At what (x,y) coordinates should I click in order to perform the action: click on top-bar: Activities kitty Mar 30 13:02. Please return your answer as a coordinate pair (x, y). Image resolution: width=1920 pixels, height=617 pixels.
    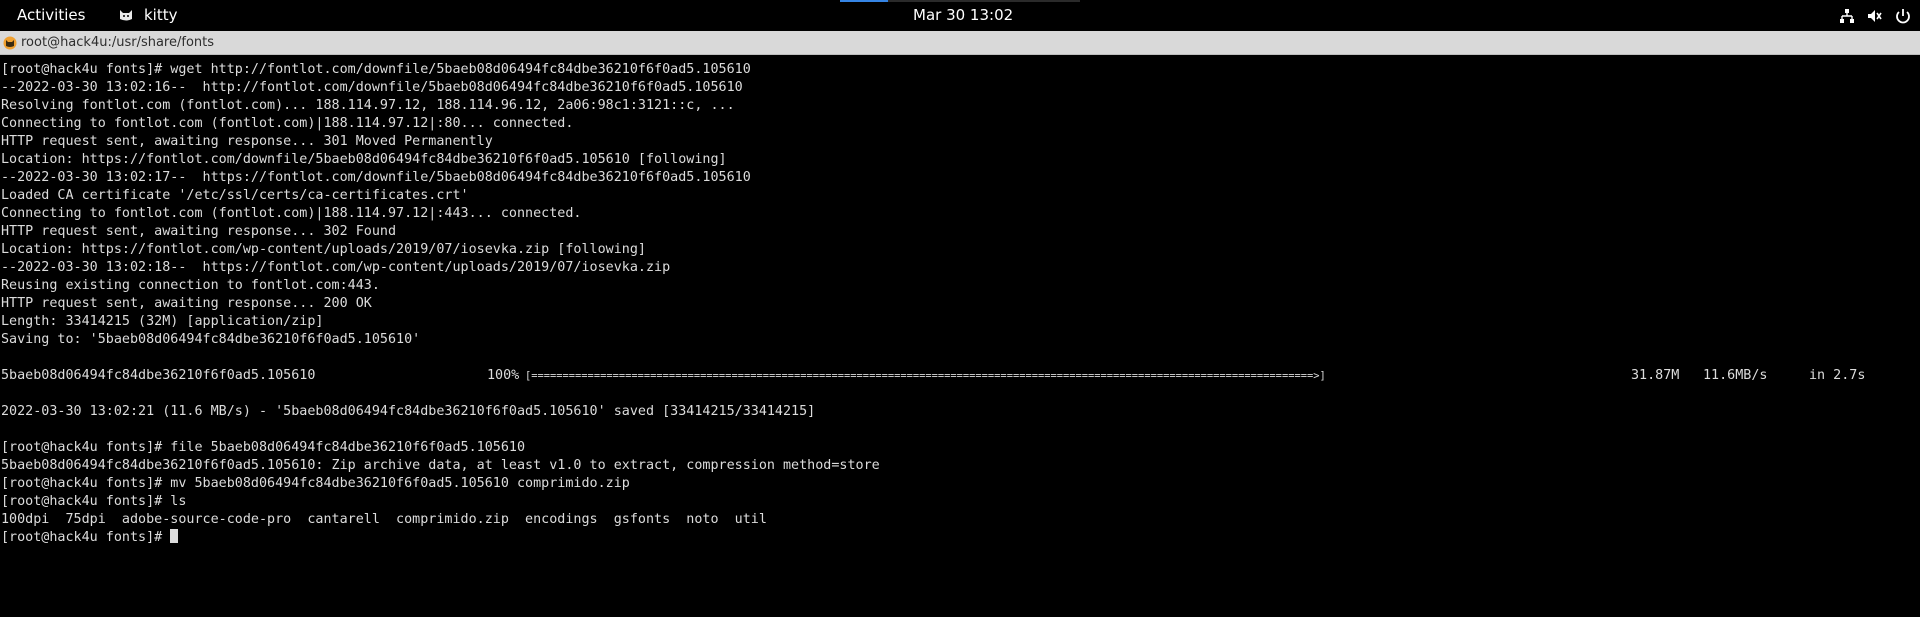
    Looking at the image, I should click on (960, 15).